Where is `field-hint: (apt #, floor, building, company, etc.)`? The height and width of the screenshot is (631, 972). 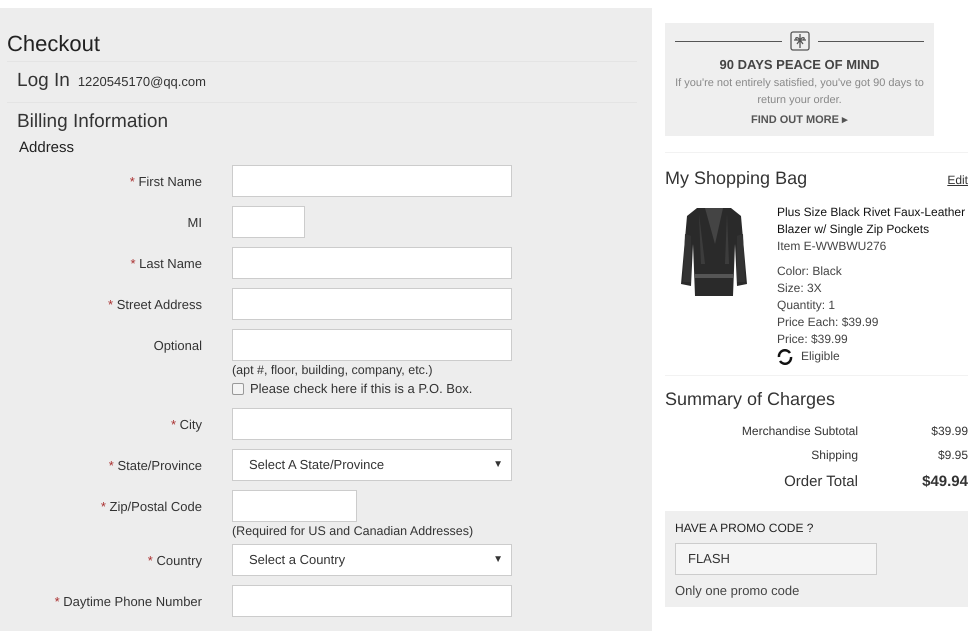 field-hint: (apt #, floor, building, company, etc.) is located at coordinates (333, 370).